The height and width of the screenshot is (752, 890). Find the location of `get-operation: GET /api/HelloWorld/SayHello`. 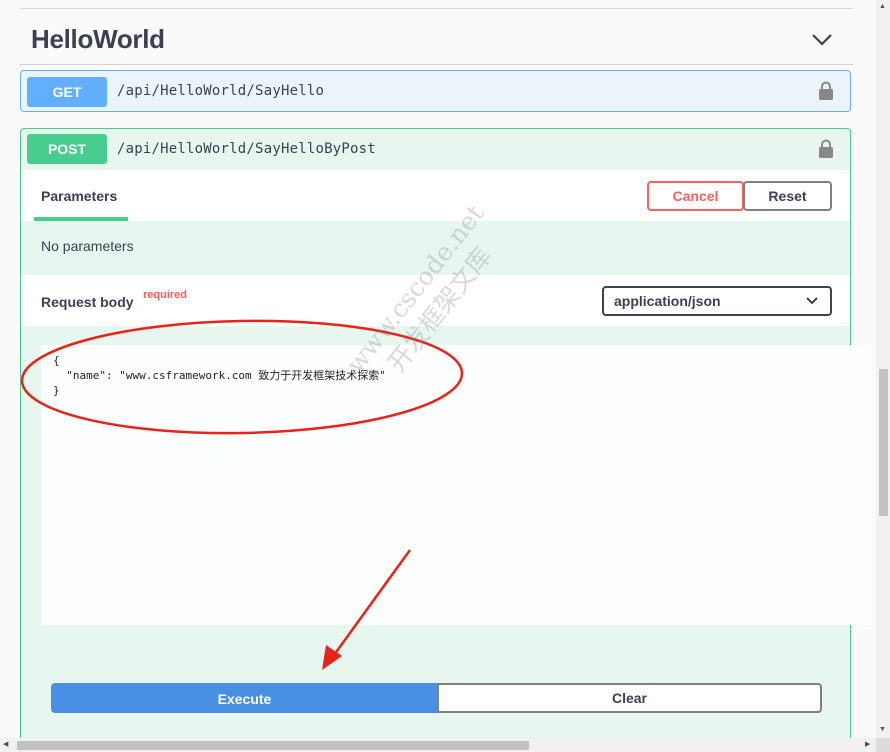

get-operation: GET /api/HelloWorld/SayHello is located at coordinates (435, 91).